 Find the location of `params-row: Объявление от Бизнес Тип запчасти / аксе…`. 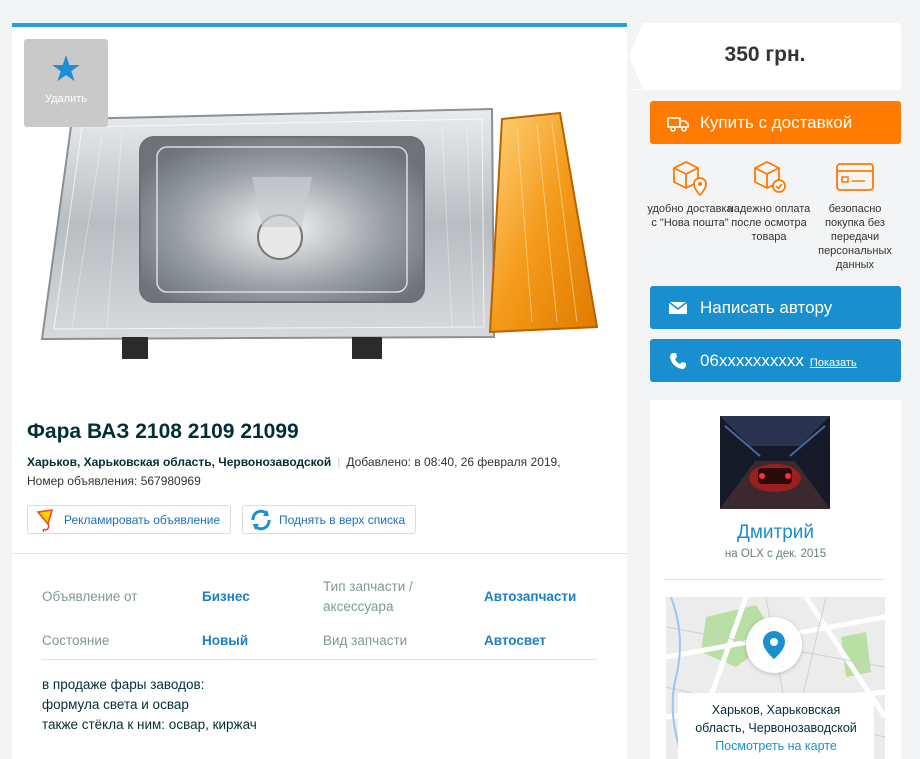

params-row: Объявление от Бизнес Тип запчасти / аксе… is located at coordinates (319, 598).